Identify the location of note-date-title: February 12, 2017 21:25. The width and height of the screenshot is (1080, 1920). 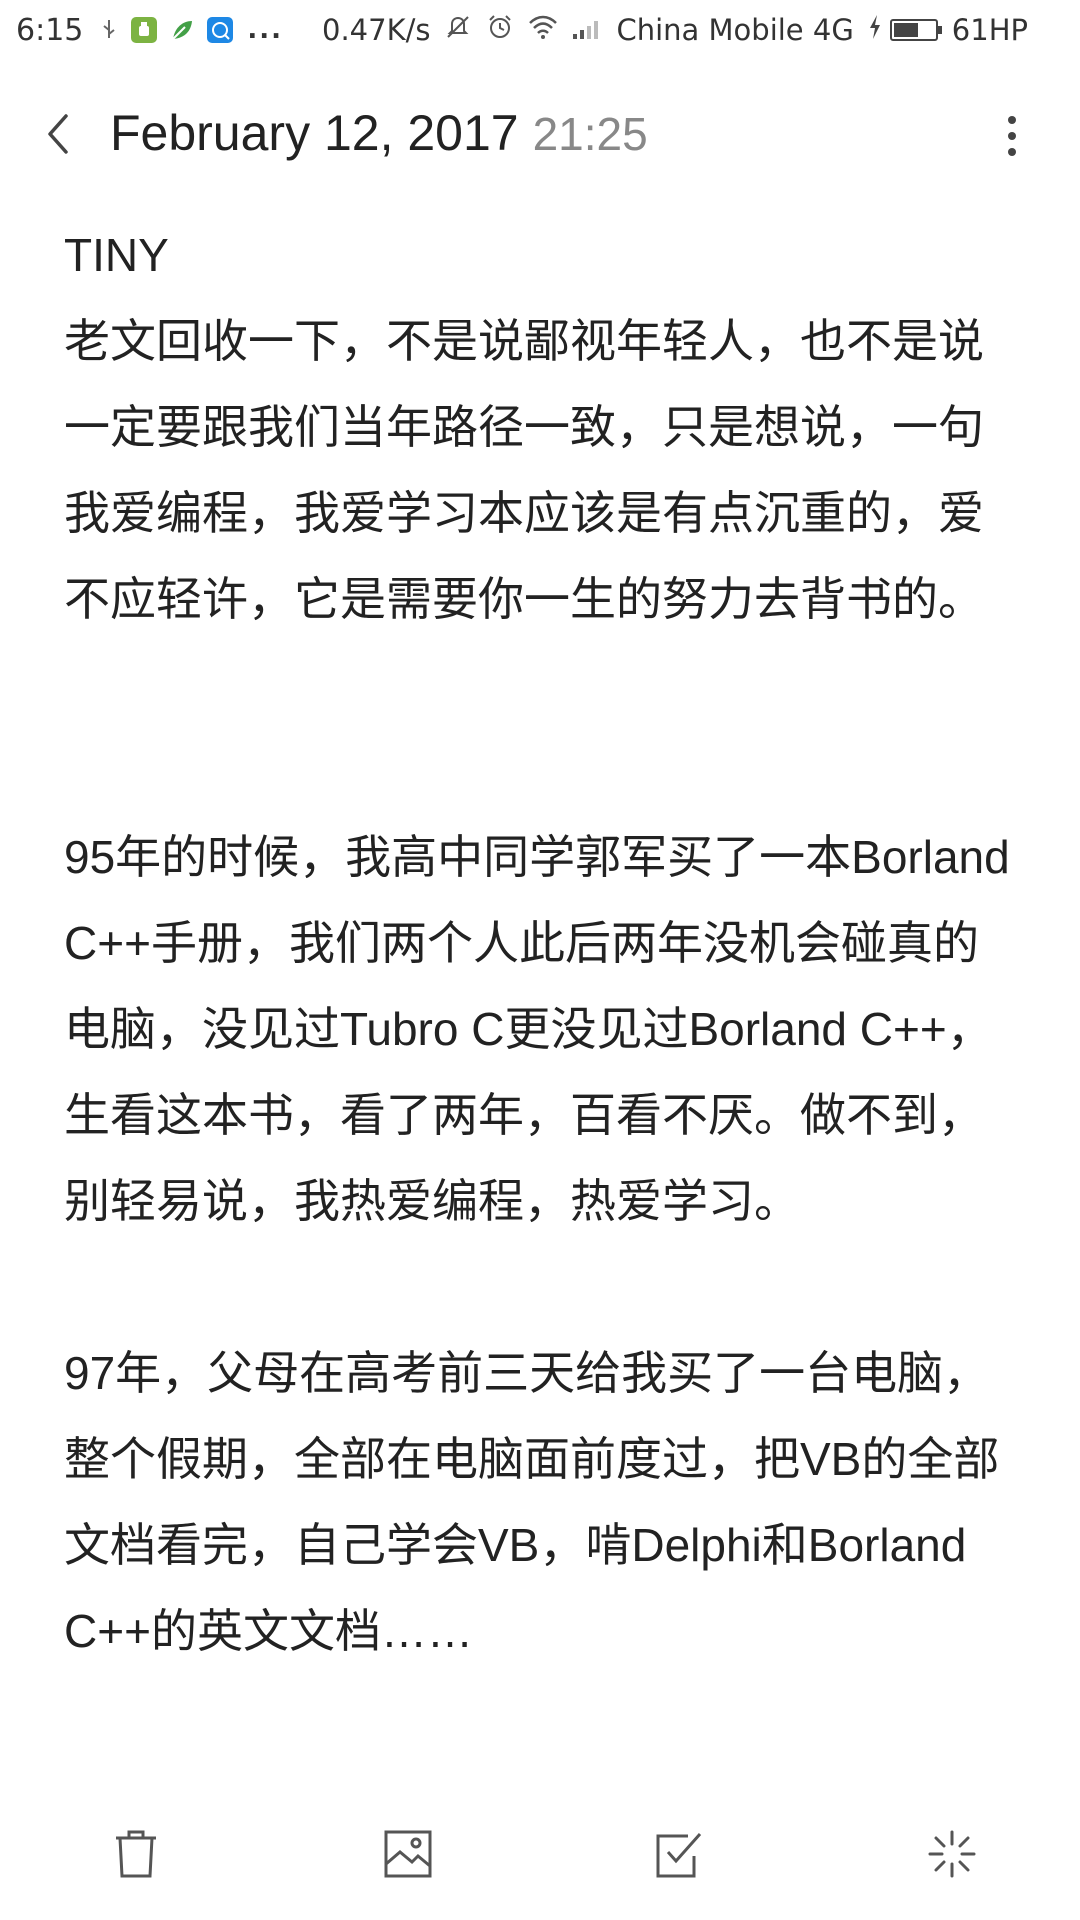
(379, 133).